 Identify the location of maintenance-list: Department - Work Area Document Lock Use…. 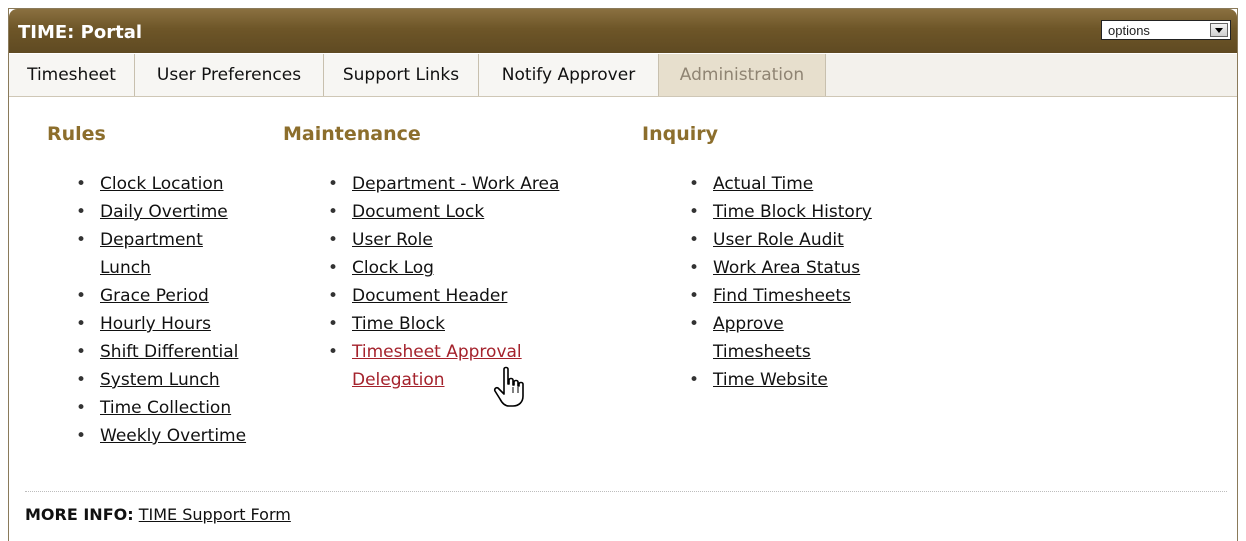
(473, 282).